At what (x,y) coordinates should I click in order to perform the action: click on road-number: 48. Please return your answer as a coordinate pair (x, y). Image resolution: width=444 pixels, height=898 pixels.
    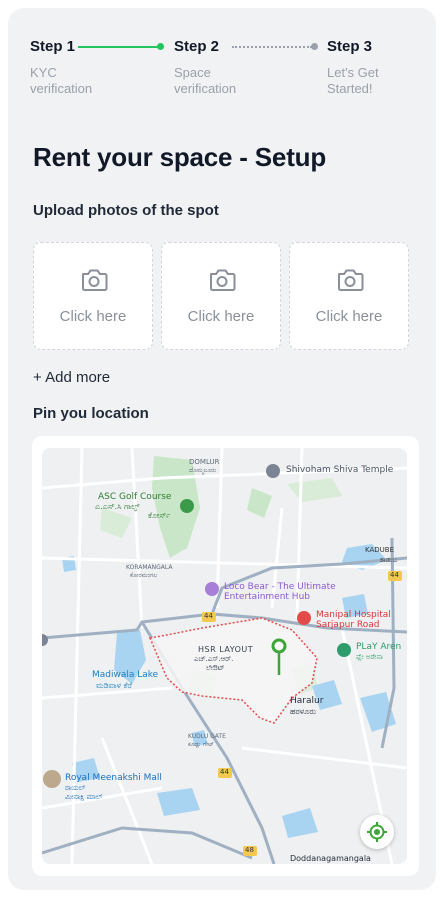
    Looking at the image, I should click on (249, 850).